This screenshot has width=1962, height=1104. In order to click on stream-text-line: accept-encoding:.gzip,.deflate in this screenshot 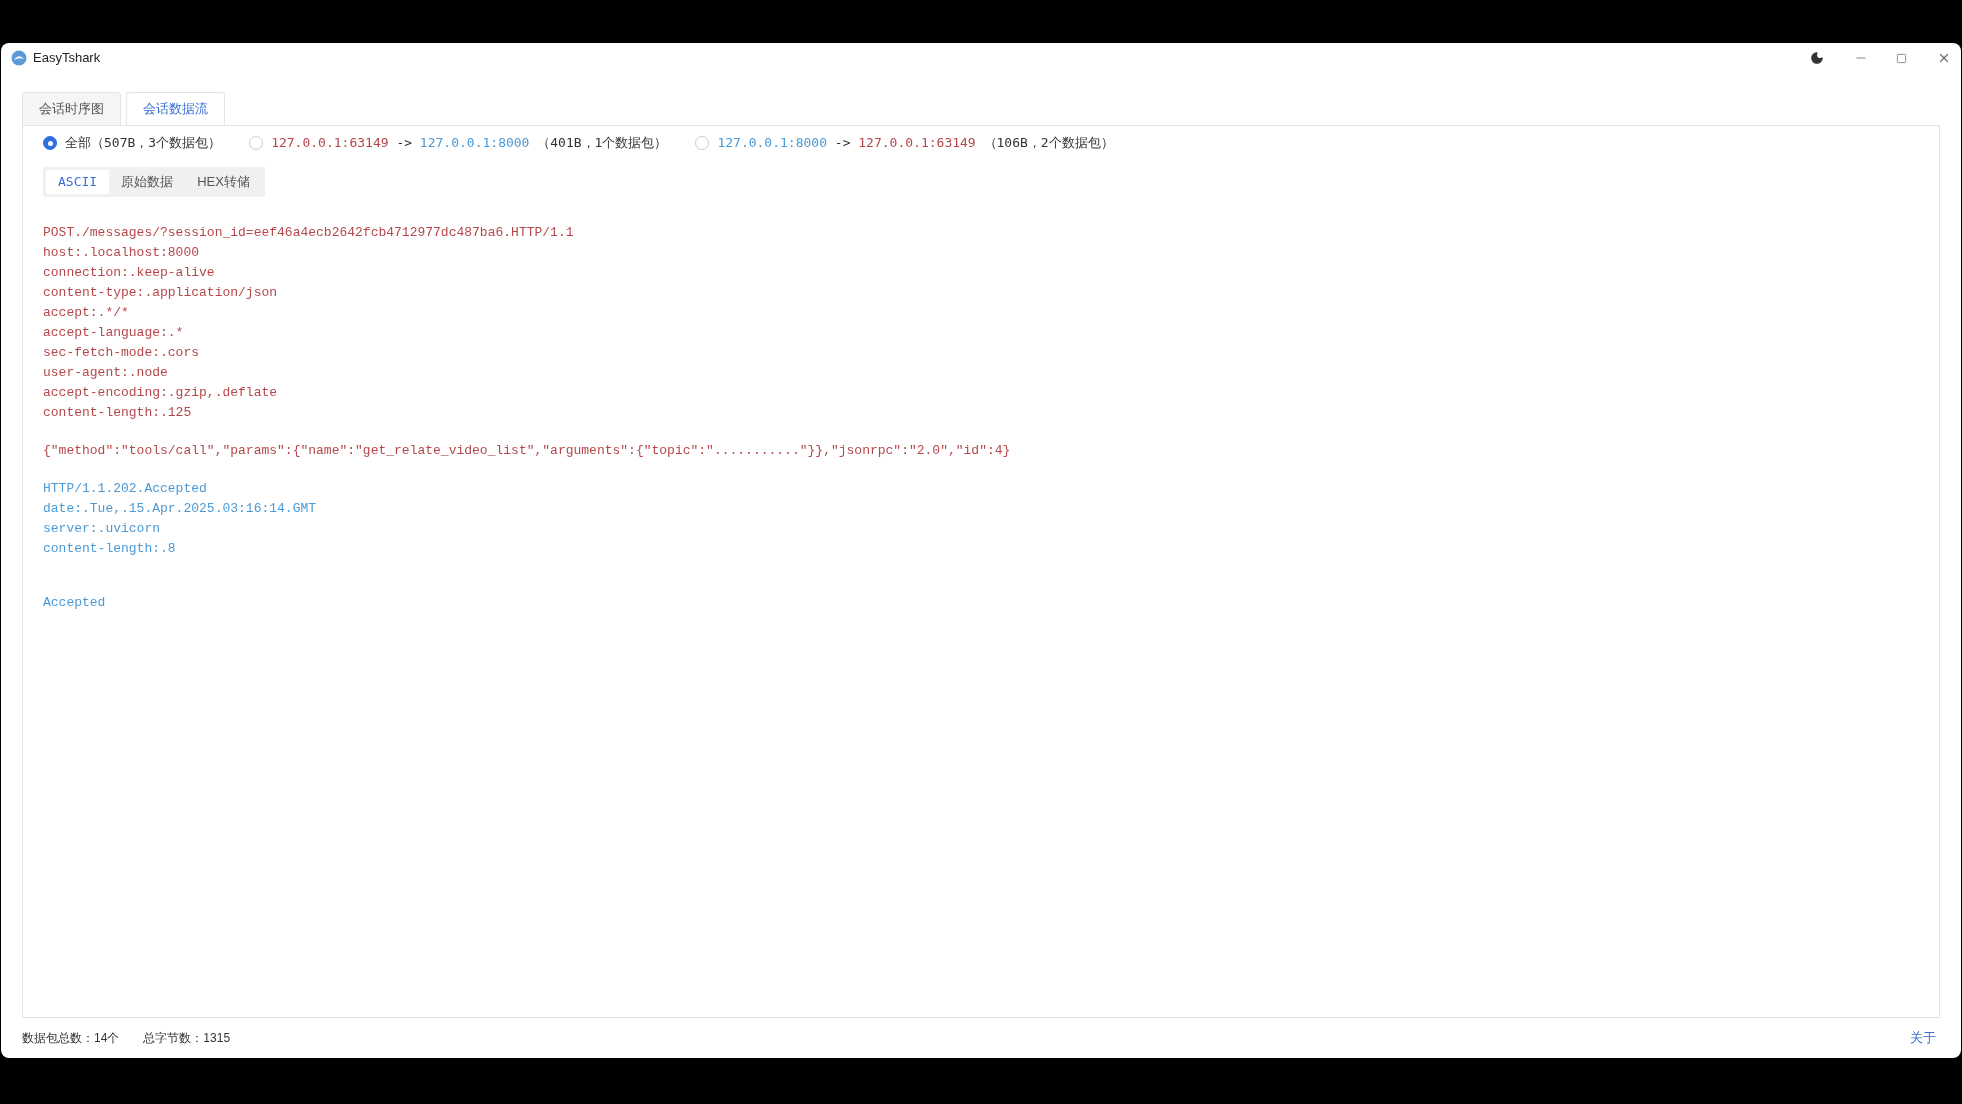, I will do `click(160, 393)`.